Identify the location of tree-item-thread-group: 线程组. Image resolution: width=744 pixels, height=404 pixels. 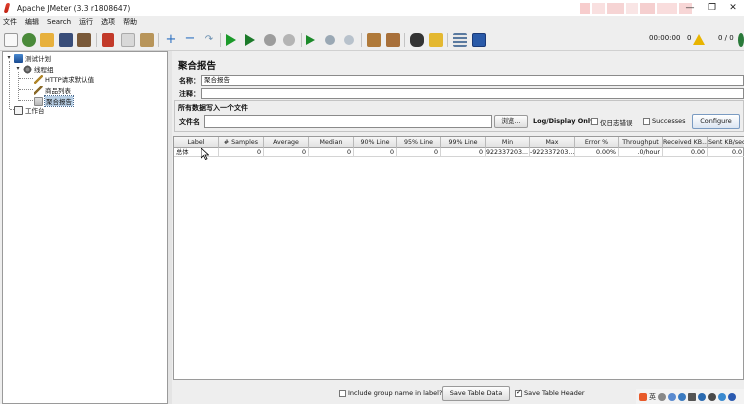
(38, 69).